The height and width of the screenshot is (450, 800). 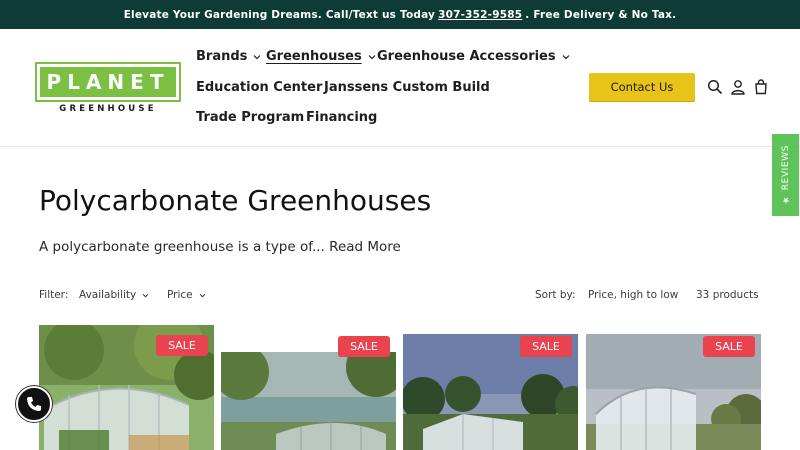 I want to click on reviews-tab: ★ REVIEWS, so click(x=785, y=175).